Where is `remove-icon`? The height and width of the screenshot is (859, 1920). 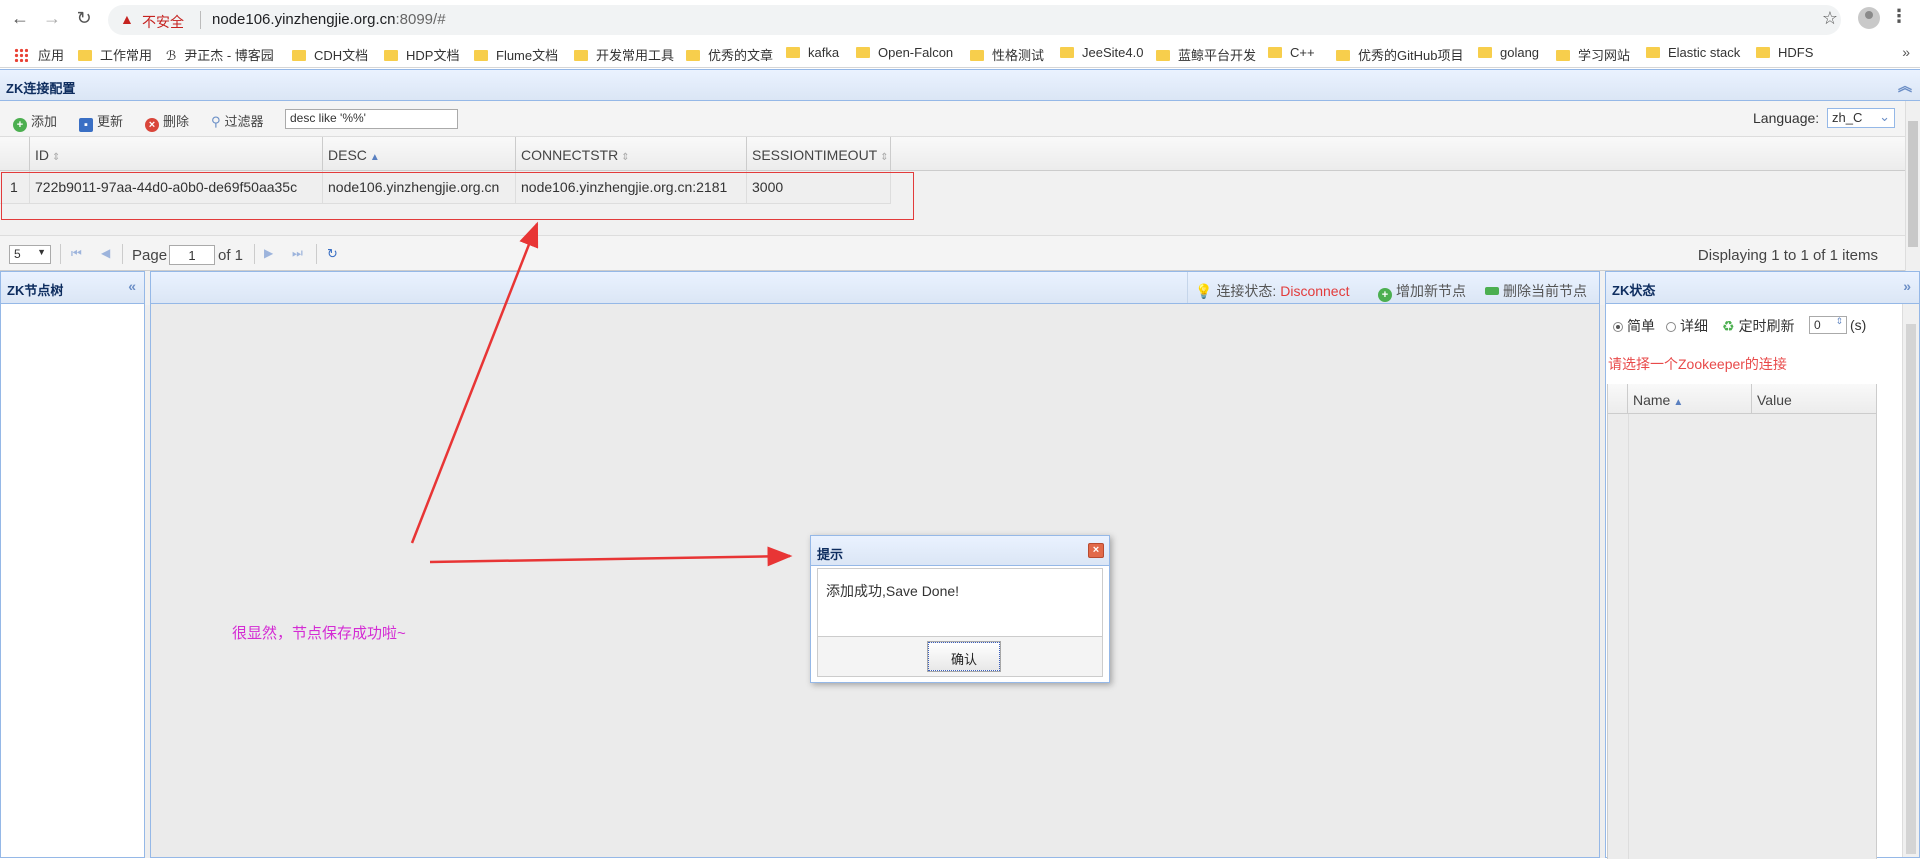 remove-icon is located at coordinates (1492, 291).